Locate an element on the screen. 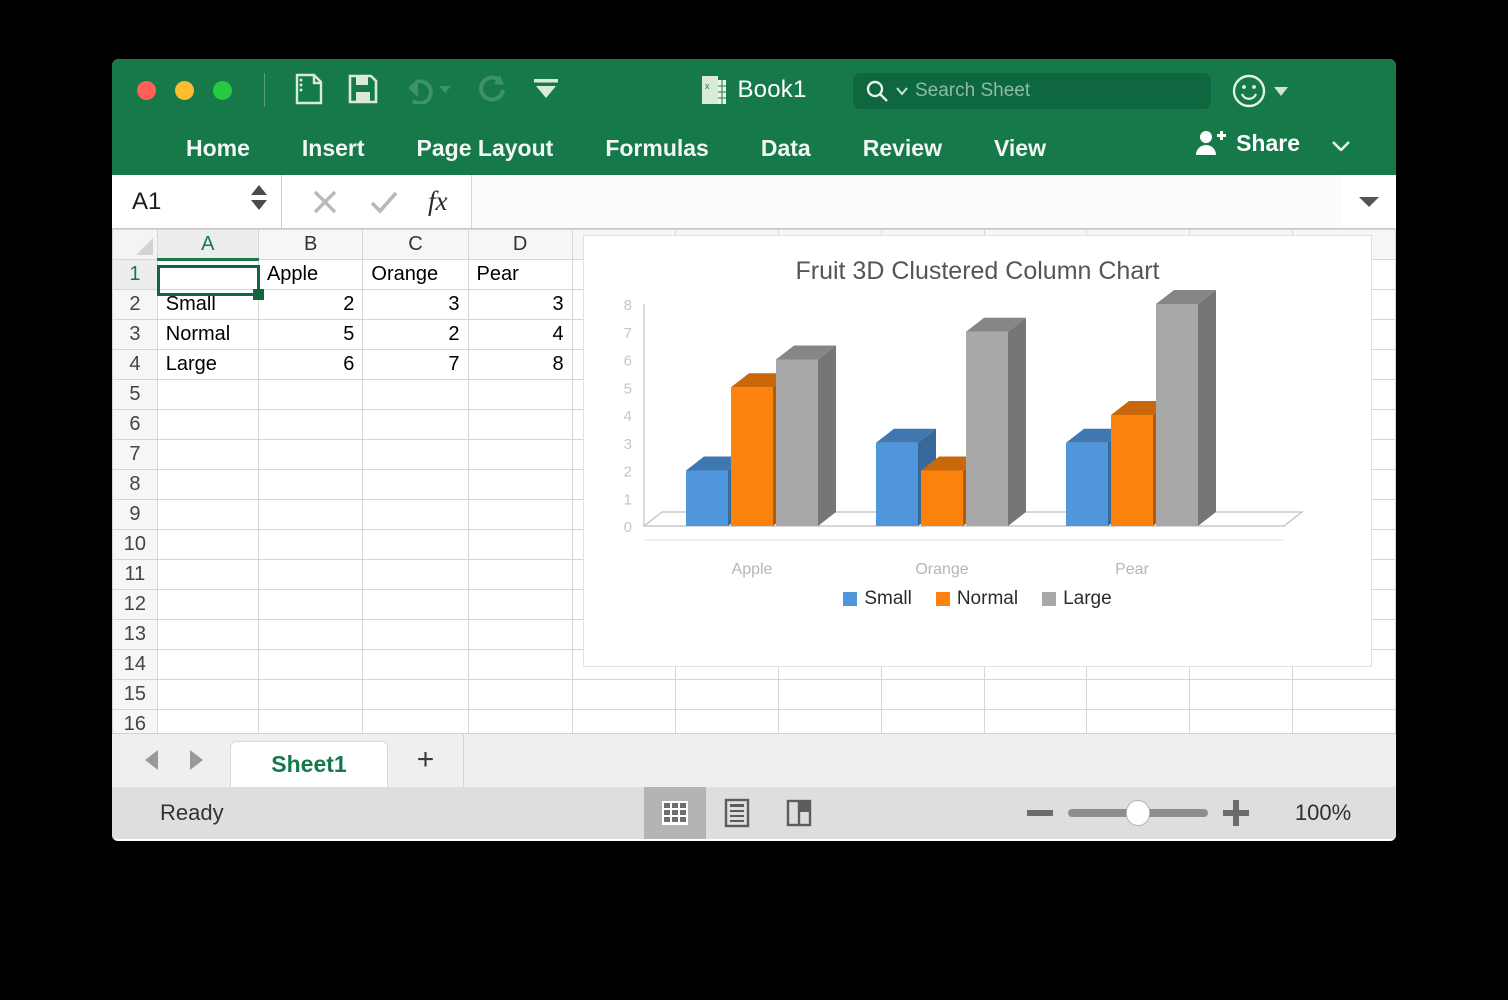  share-button: Share is located at coordinates (1247, 143).